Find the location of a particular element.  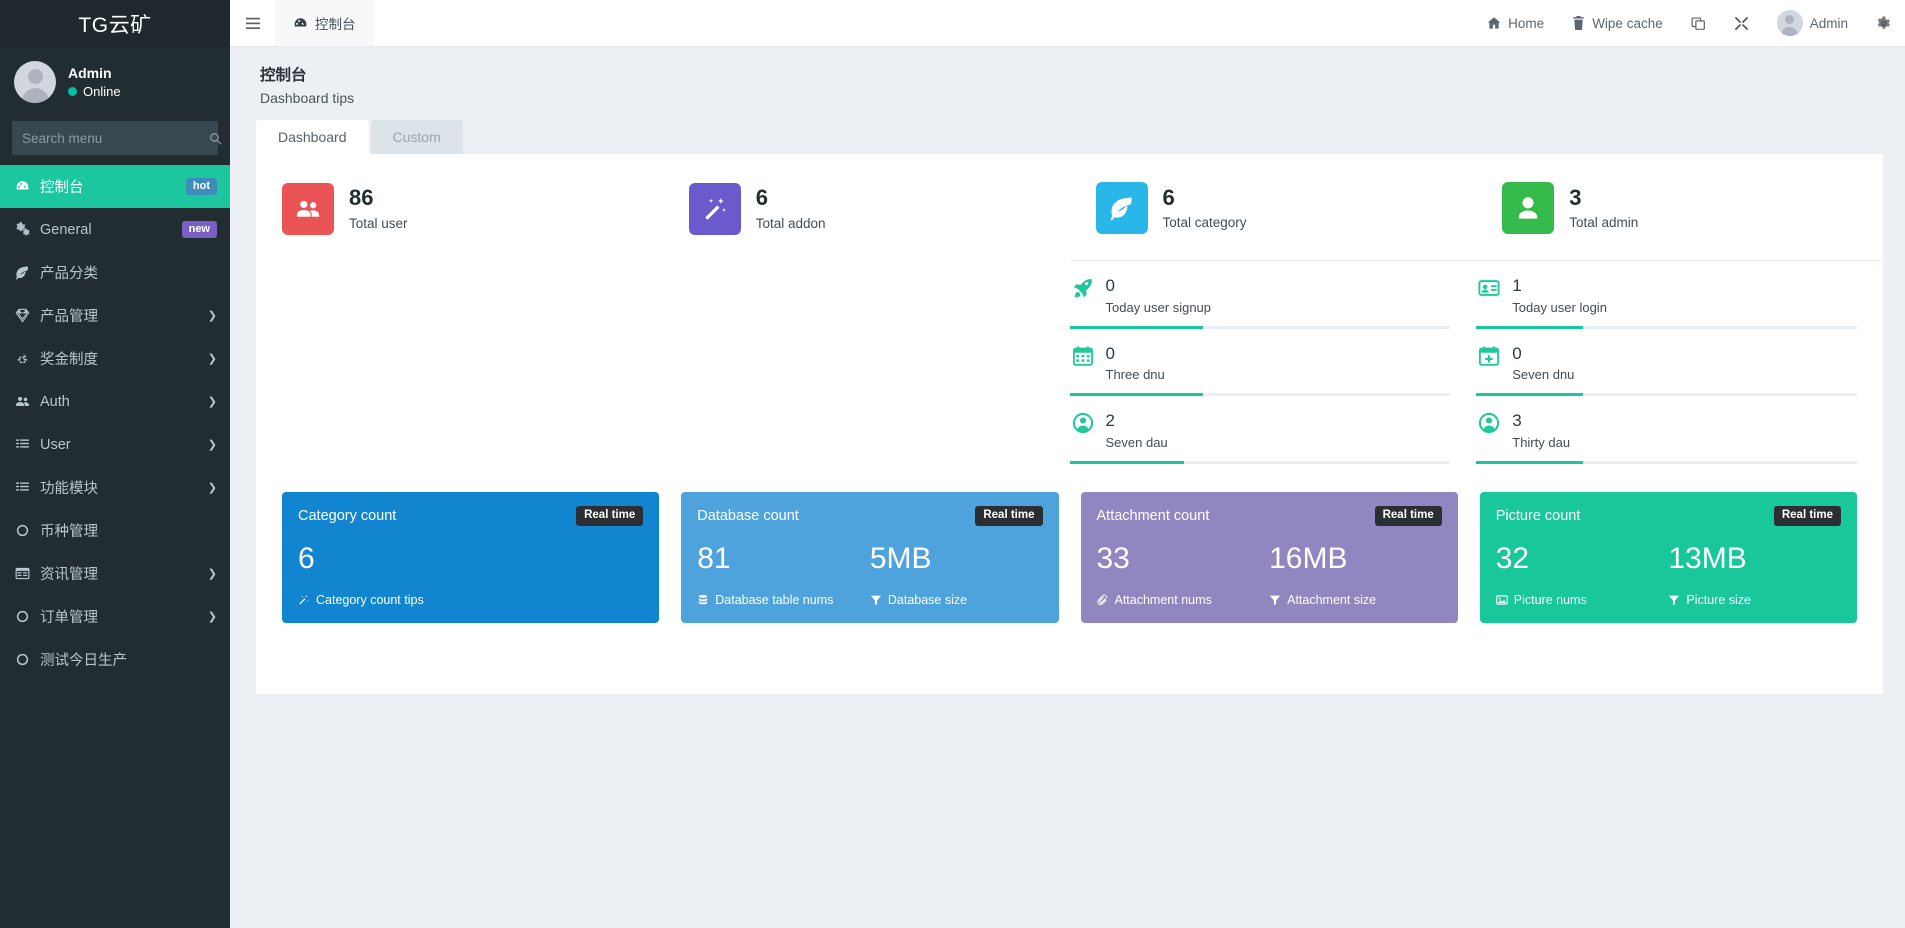

tab-dashboard: Dashboard is located at coordinates (312, 137).